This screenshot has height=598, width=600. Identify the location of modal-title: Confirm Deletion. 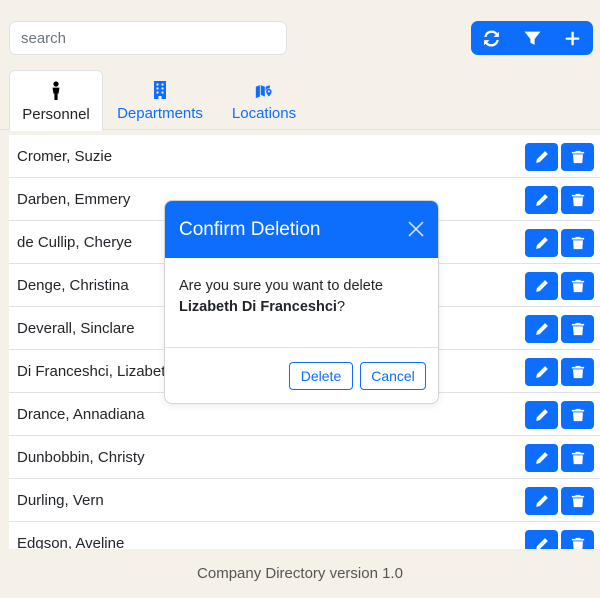
(250, 229).